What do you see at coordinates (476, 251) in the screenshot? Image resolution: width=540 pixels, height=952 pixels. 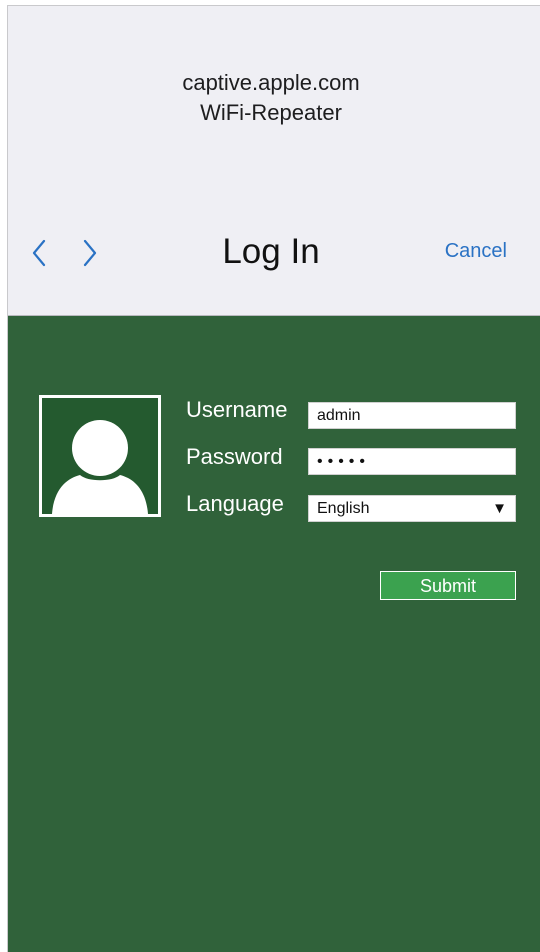 I see `cancel-button: Cancel` at bounding box center [476, 251].